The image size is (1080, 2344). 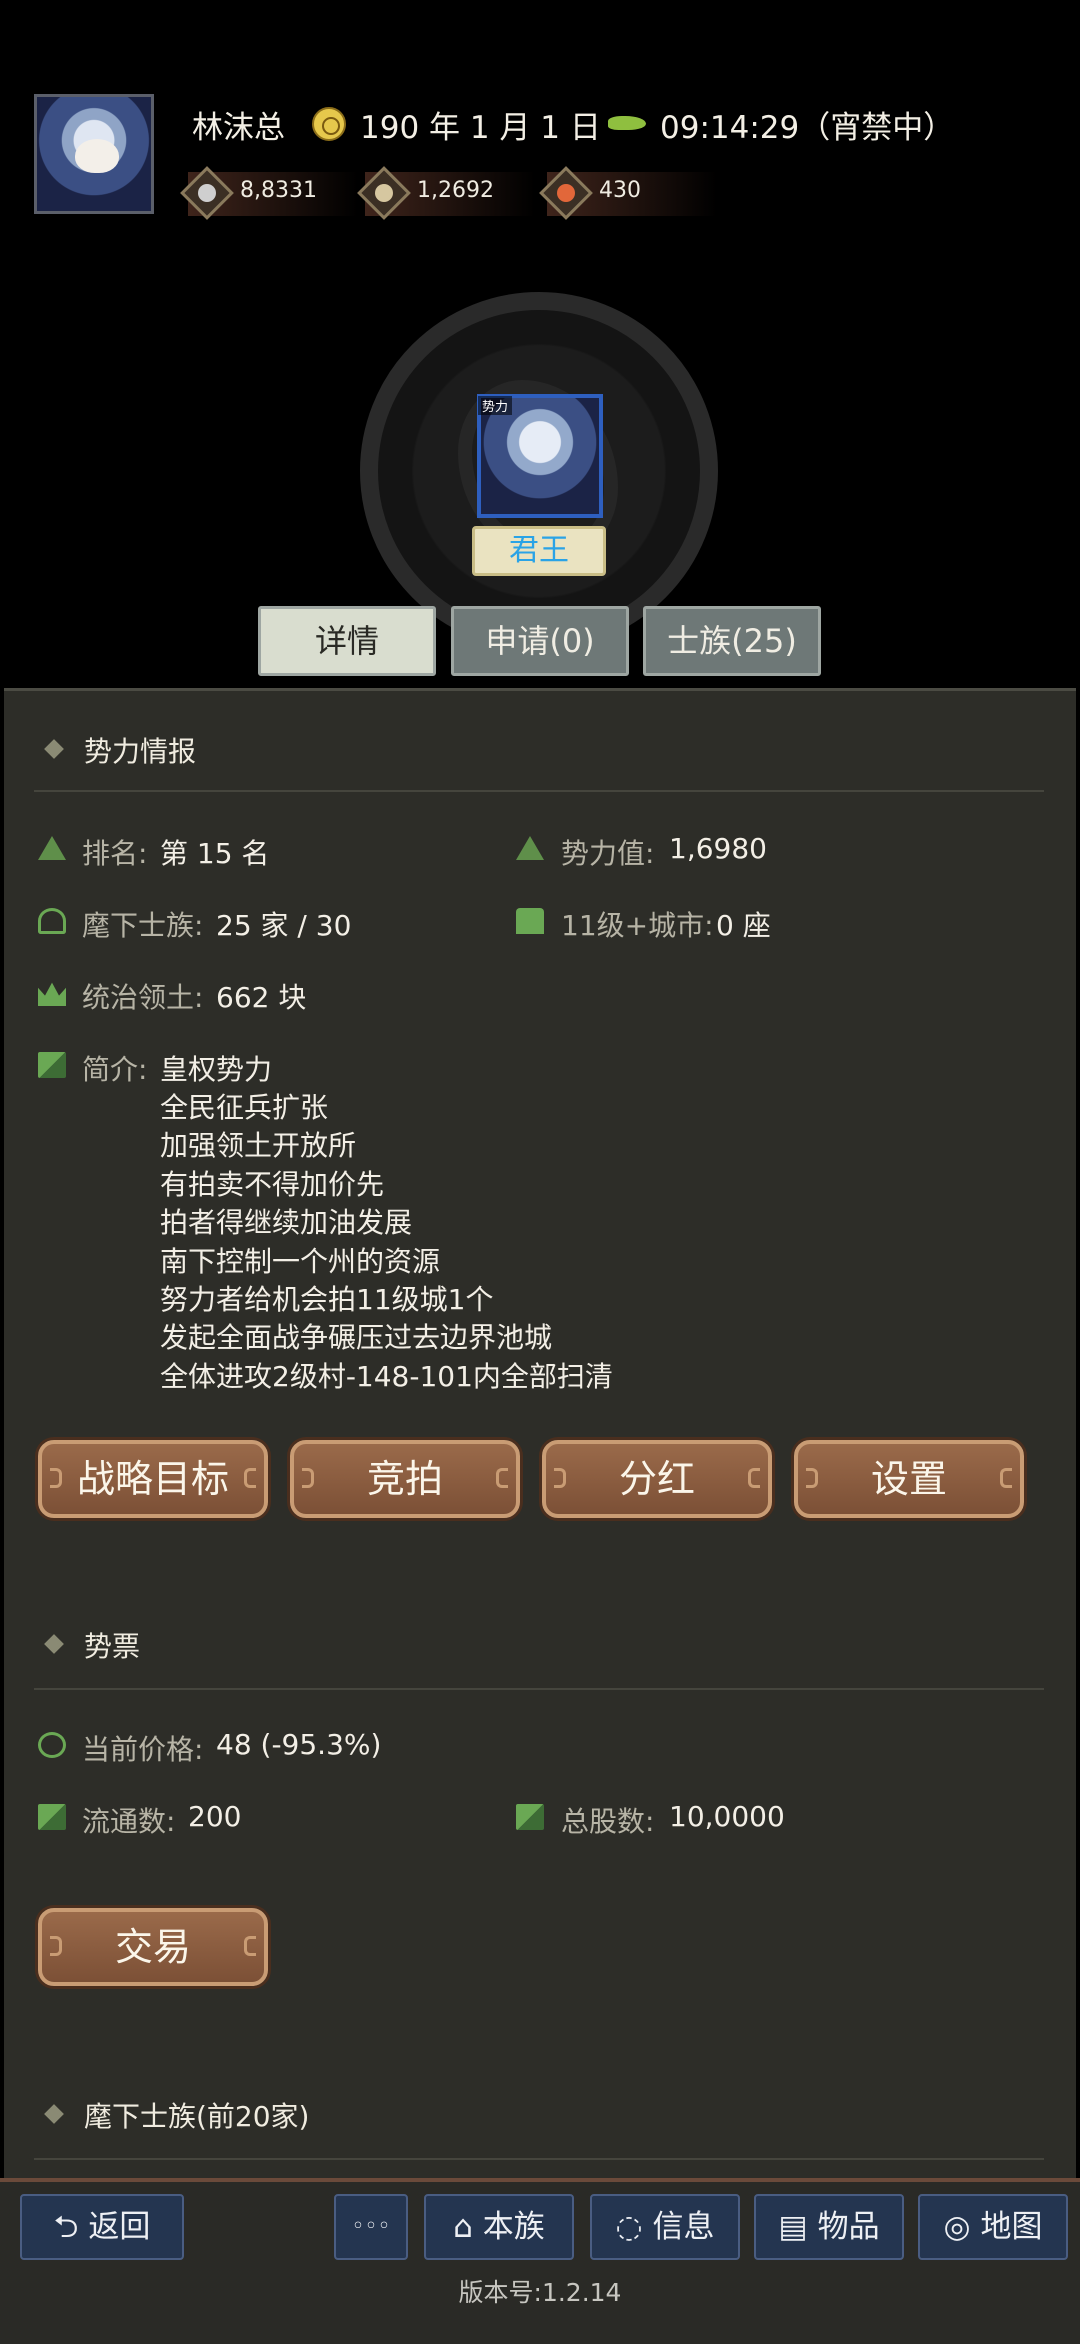 I want to click on resource-gold: 430, so click(x=628, y=193).